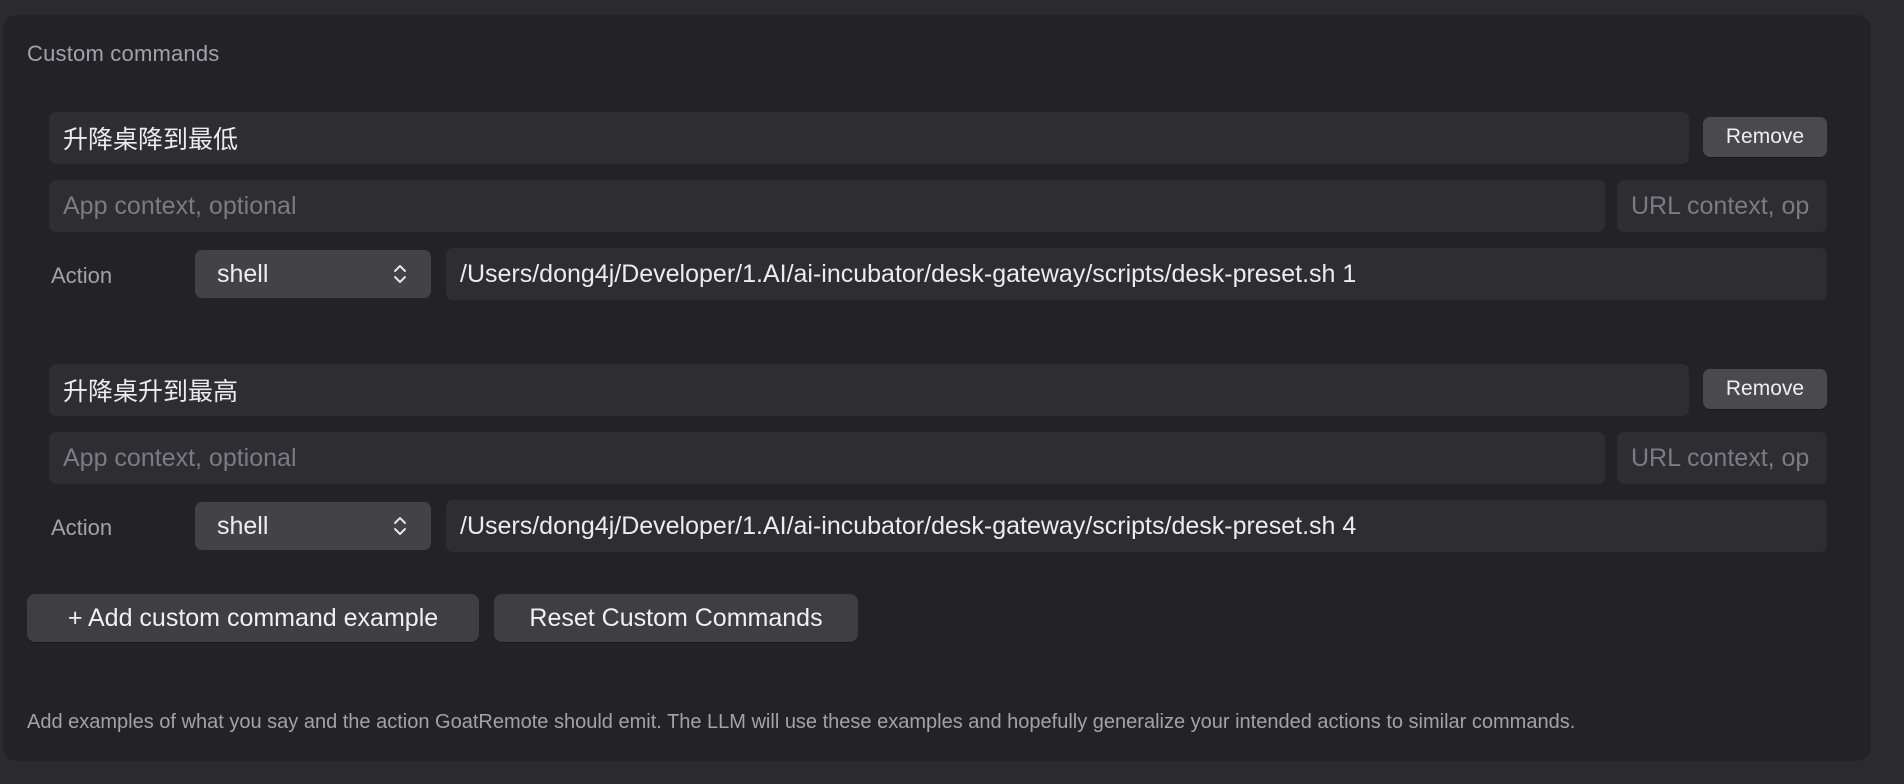 The height and width of the screenshot is (784, 1904). What do you see at coordinates (869, 138) in the screenshot?
I see `command-phrase-field: 升降桌降到最低` at bounding box center [869, 138].